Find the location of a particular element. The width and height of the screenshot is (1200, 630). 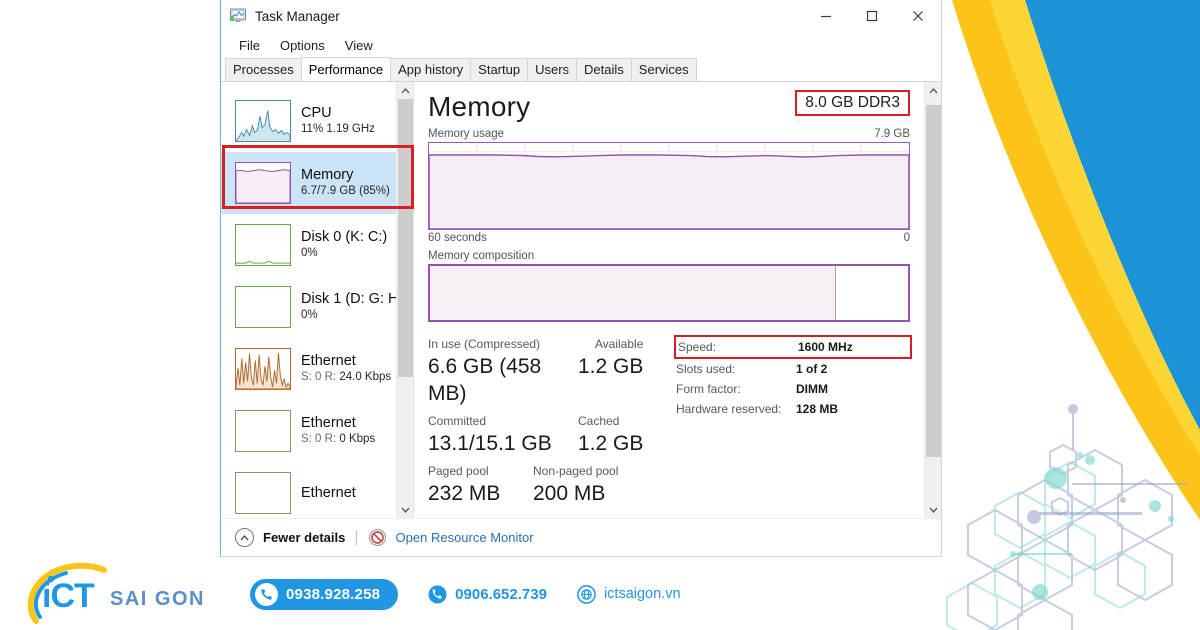

usage-label-row: Memory usage 7.9 GB is located at coordinates (669, 134).